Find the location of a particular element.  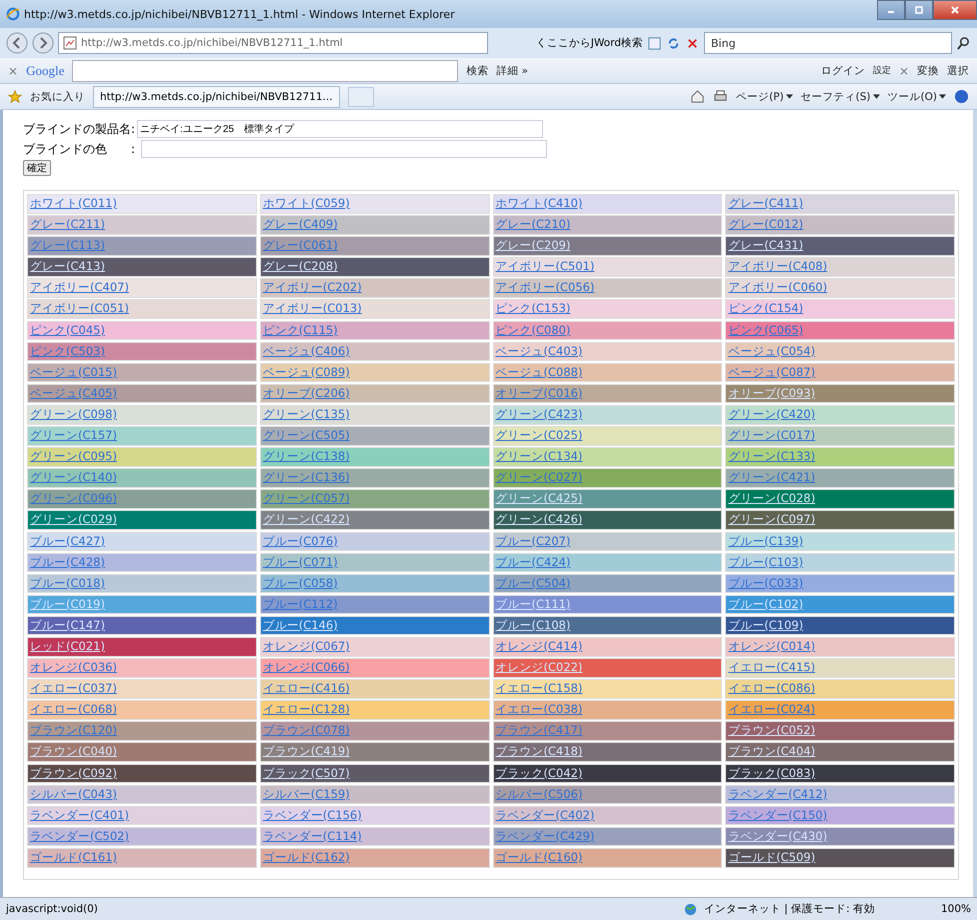

color-link: ホワイト(C011) is located at coordinates (142, 204).